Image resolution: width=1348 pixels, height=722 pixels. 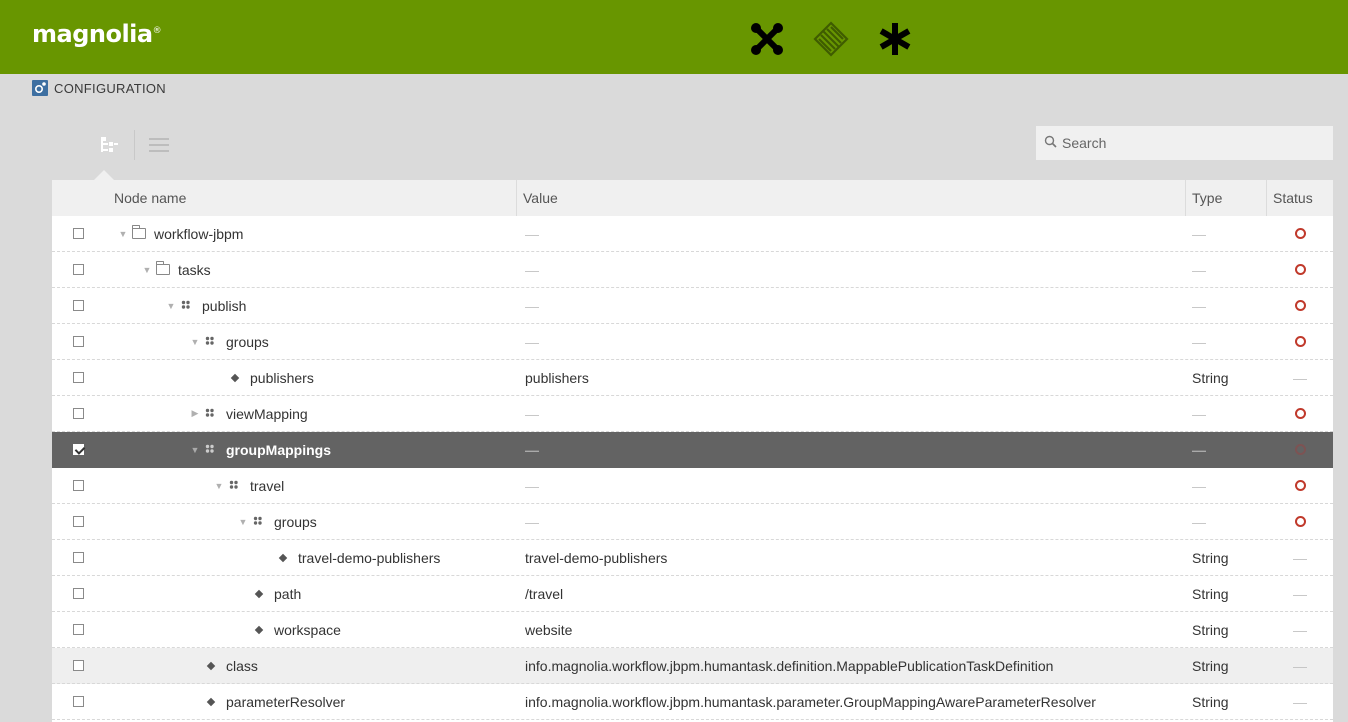 What do you see at coordinates (1192, 143) in the screenshot?
I see `search-input` at bounding box center [1192, 143].